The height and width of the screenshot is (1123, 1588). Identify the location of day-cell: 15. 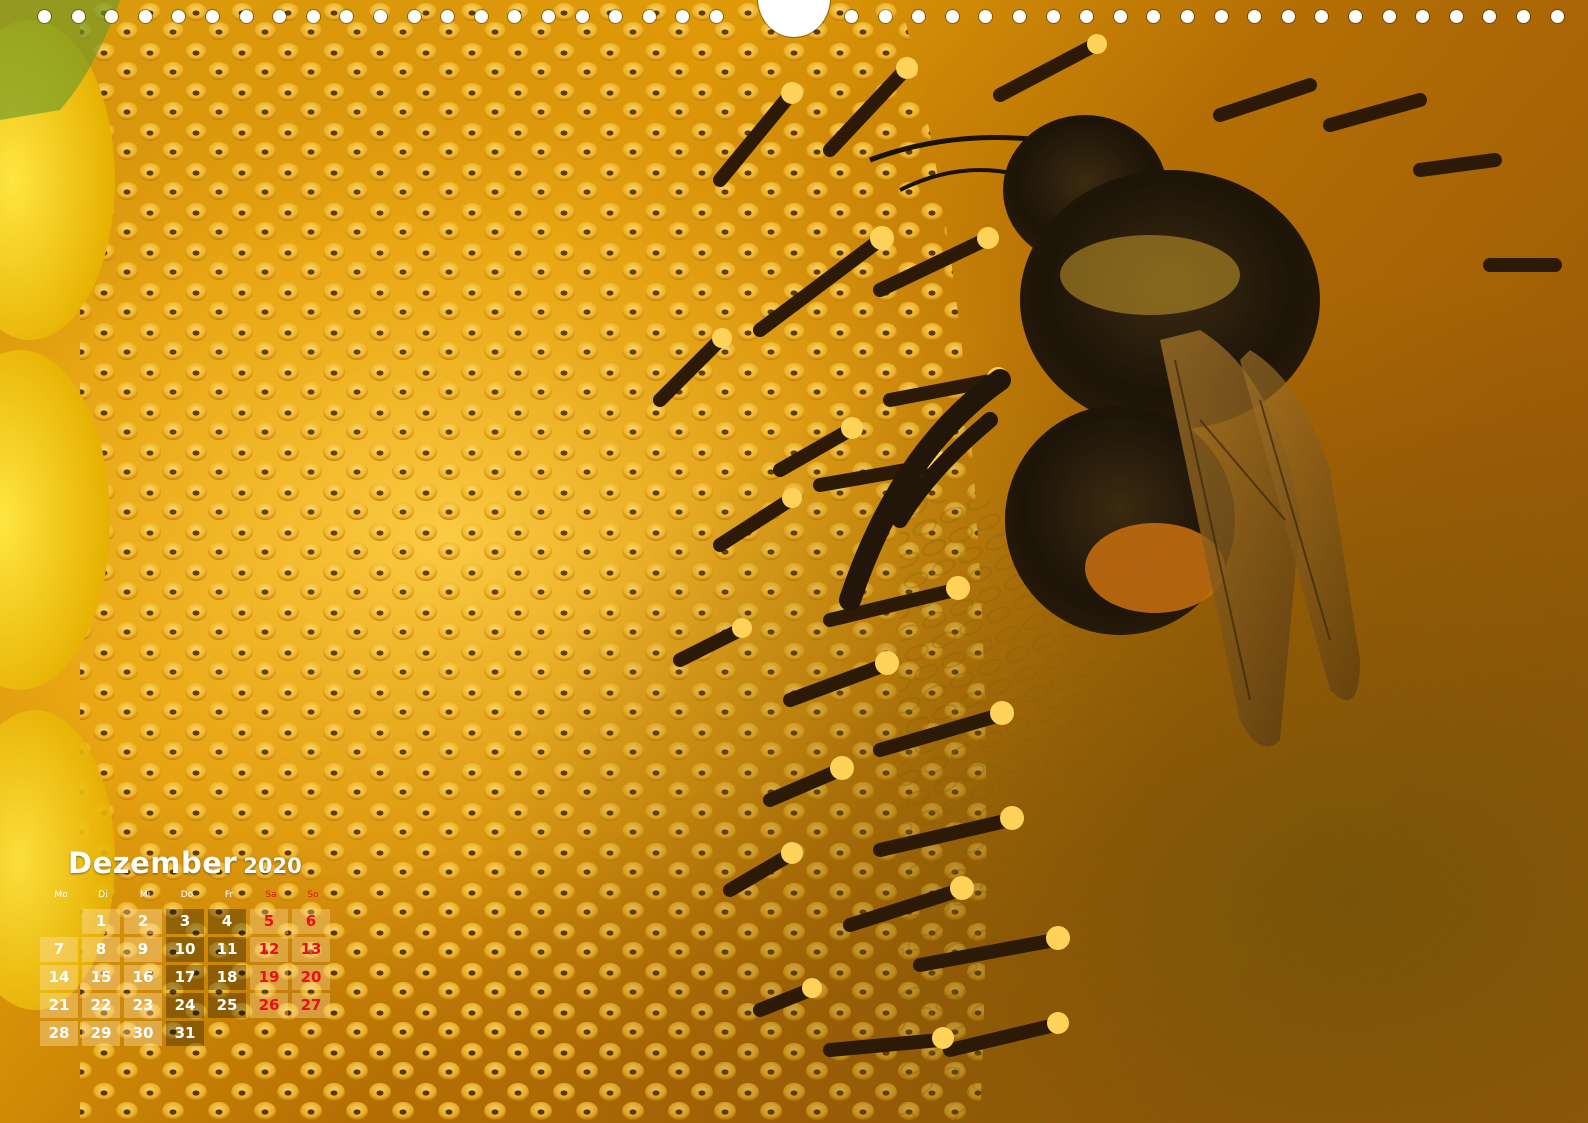
(101, 977).